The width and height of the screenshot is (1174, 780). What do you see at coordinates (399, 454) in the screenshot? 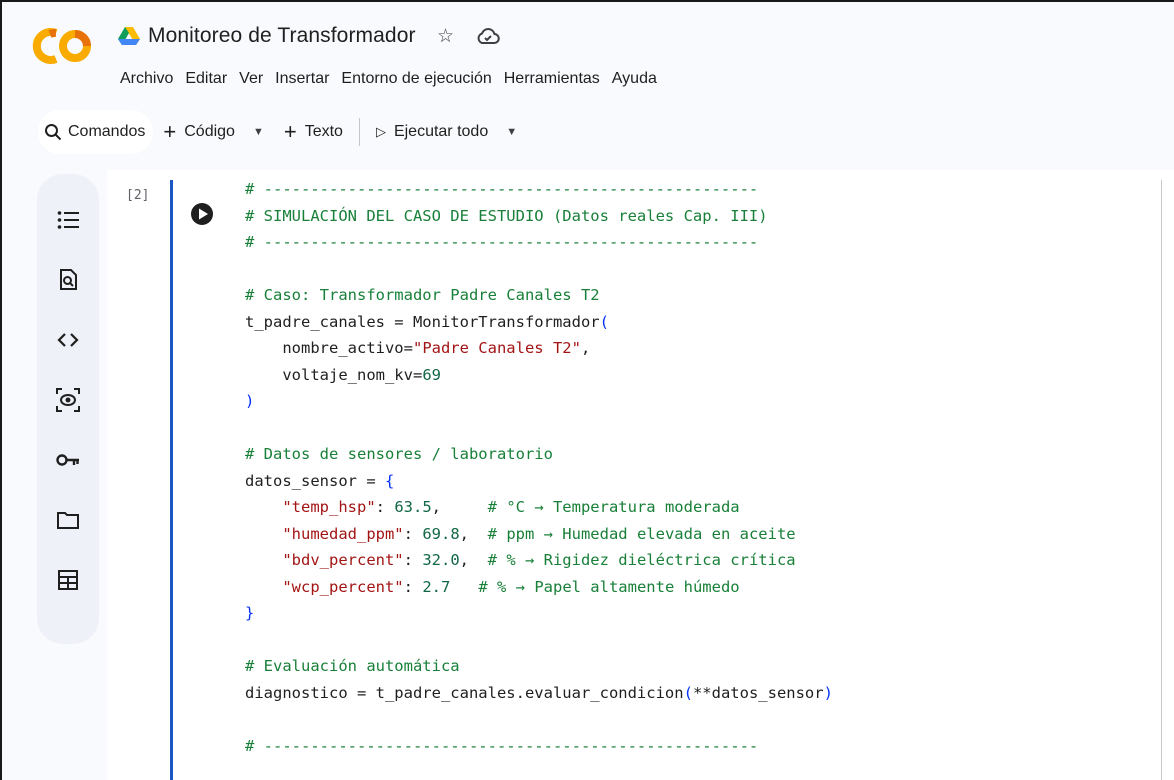
I see `code-token: # Datos de sensores / laboratorio` at bounding box center [399, 454].